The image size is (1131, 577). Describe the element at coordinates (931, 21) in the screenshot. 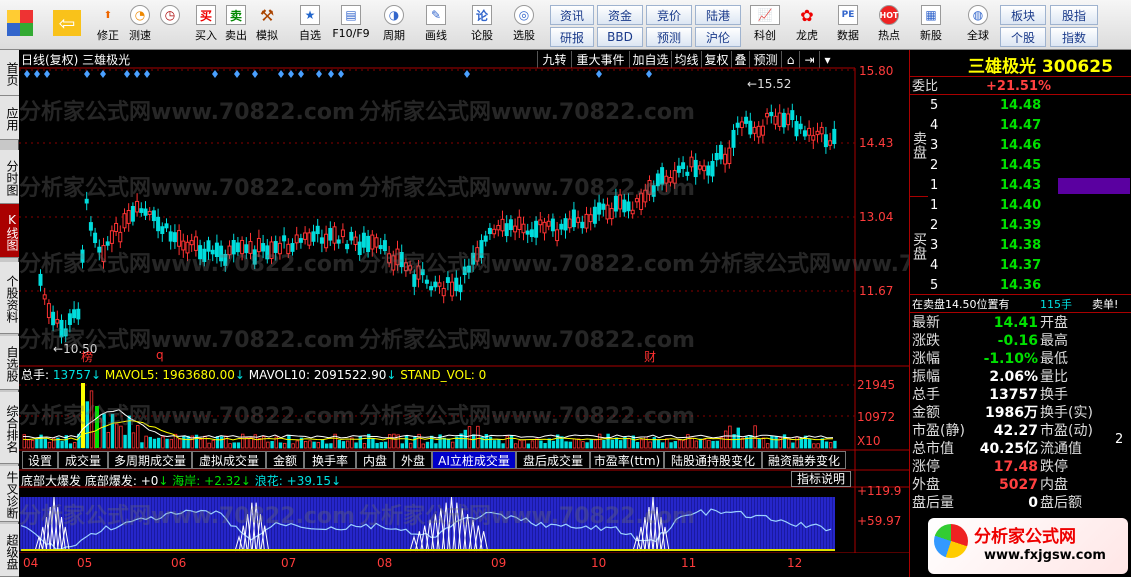

I see `new-stock-button: ▦ 新股` at that location.